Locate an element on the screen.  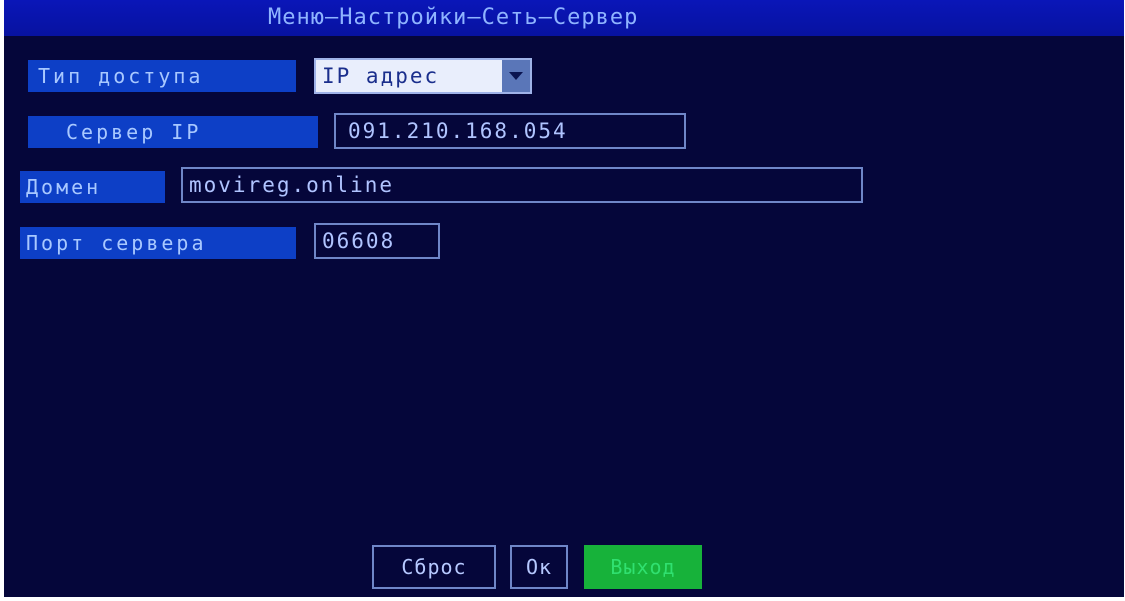
exit-button: Выход is located at coordinates (643, 567).